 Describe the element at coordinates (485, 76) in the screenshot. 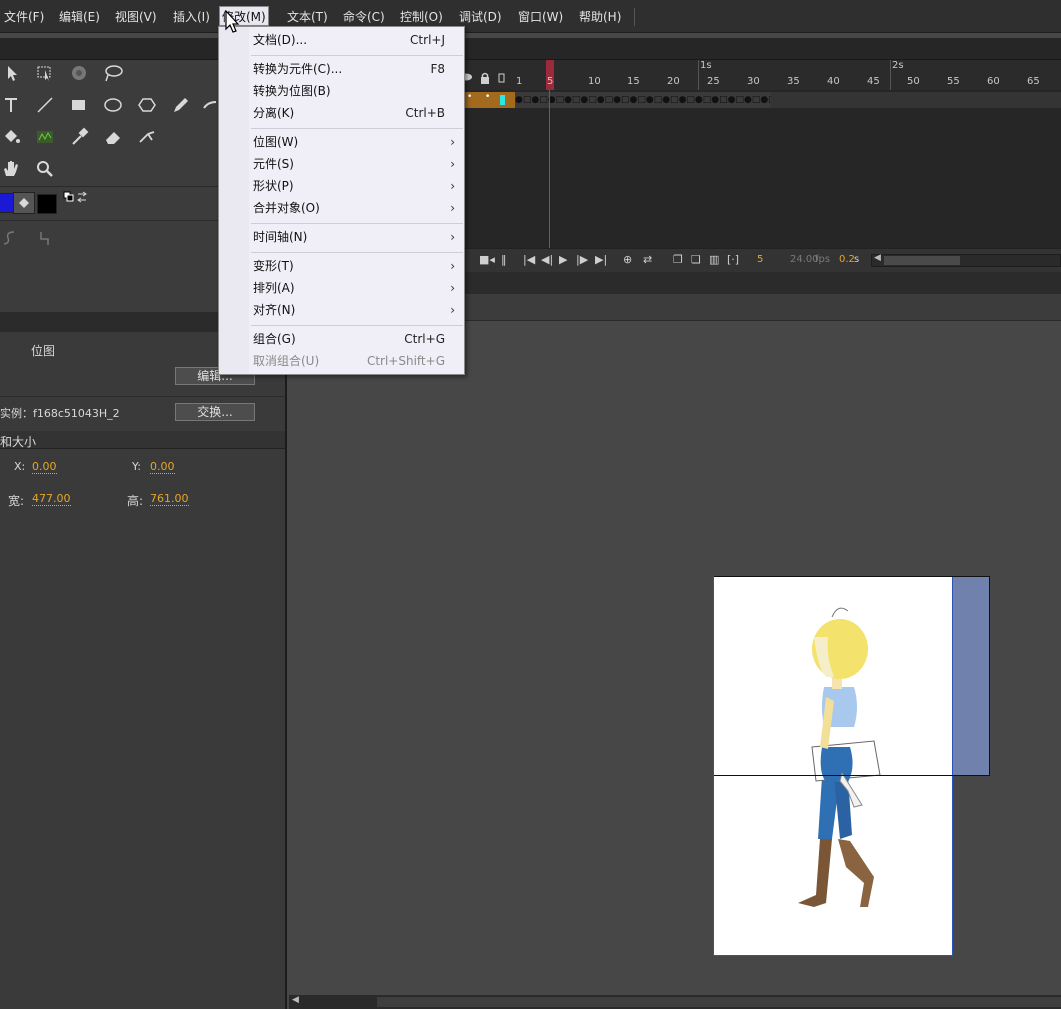

I see `lock-icon` at that location.